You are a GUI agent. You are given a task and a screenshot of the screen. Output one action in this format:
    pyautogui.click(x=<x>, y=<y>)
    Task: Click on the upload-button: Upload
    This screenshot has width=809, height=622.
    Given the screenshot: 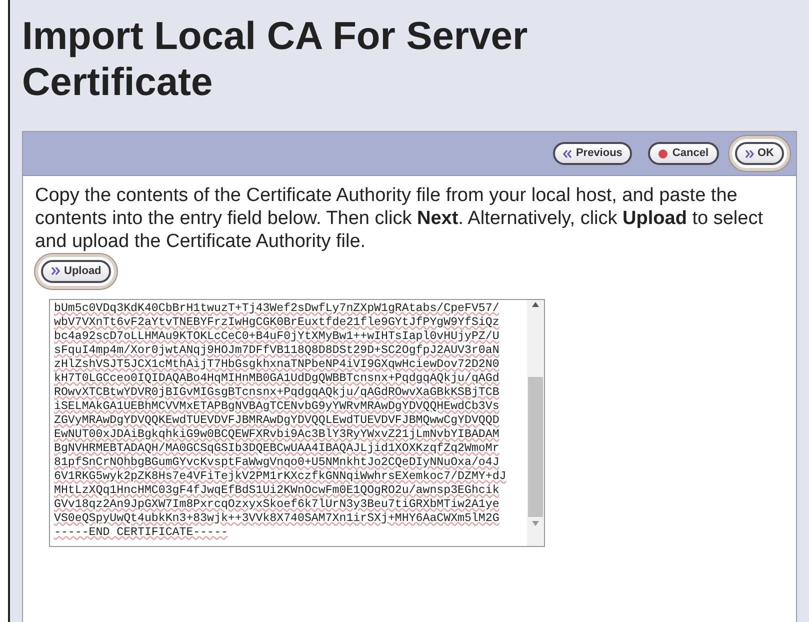 What is the action you would take?
    pyautogui.click(x=76, y=271)
    